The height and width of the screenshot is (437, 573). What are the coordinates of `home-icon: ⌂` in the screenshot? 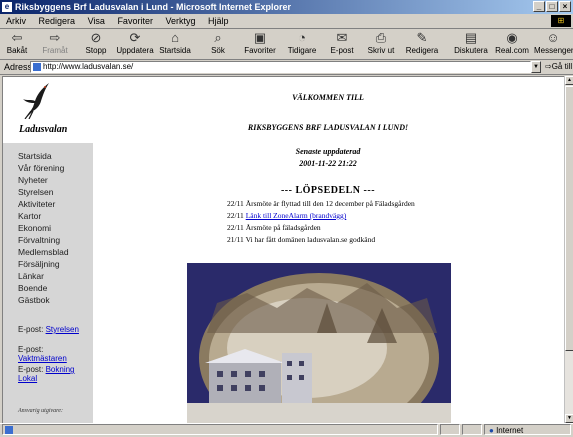 It's located at (175, 37).